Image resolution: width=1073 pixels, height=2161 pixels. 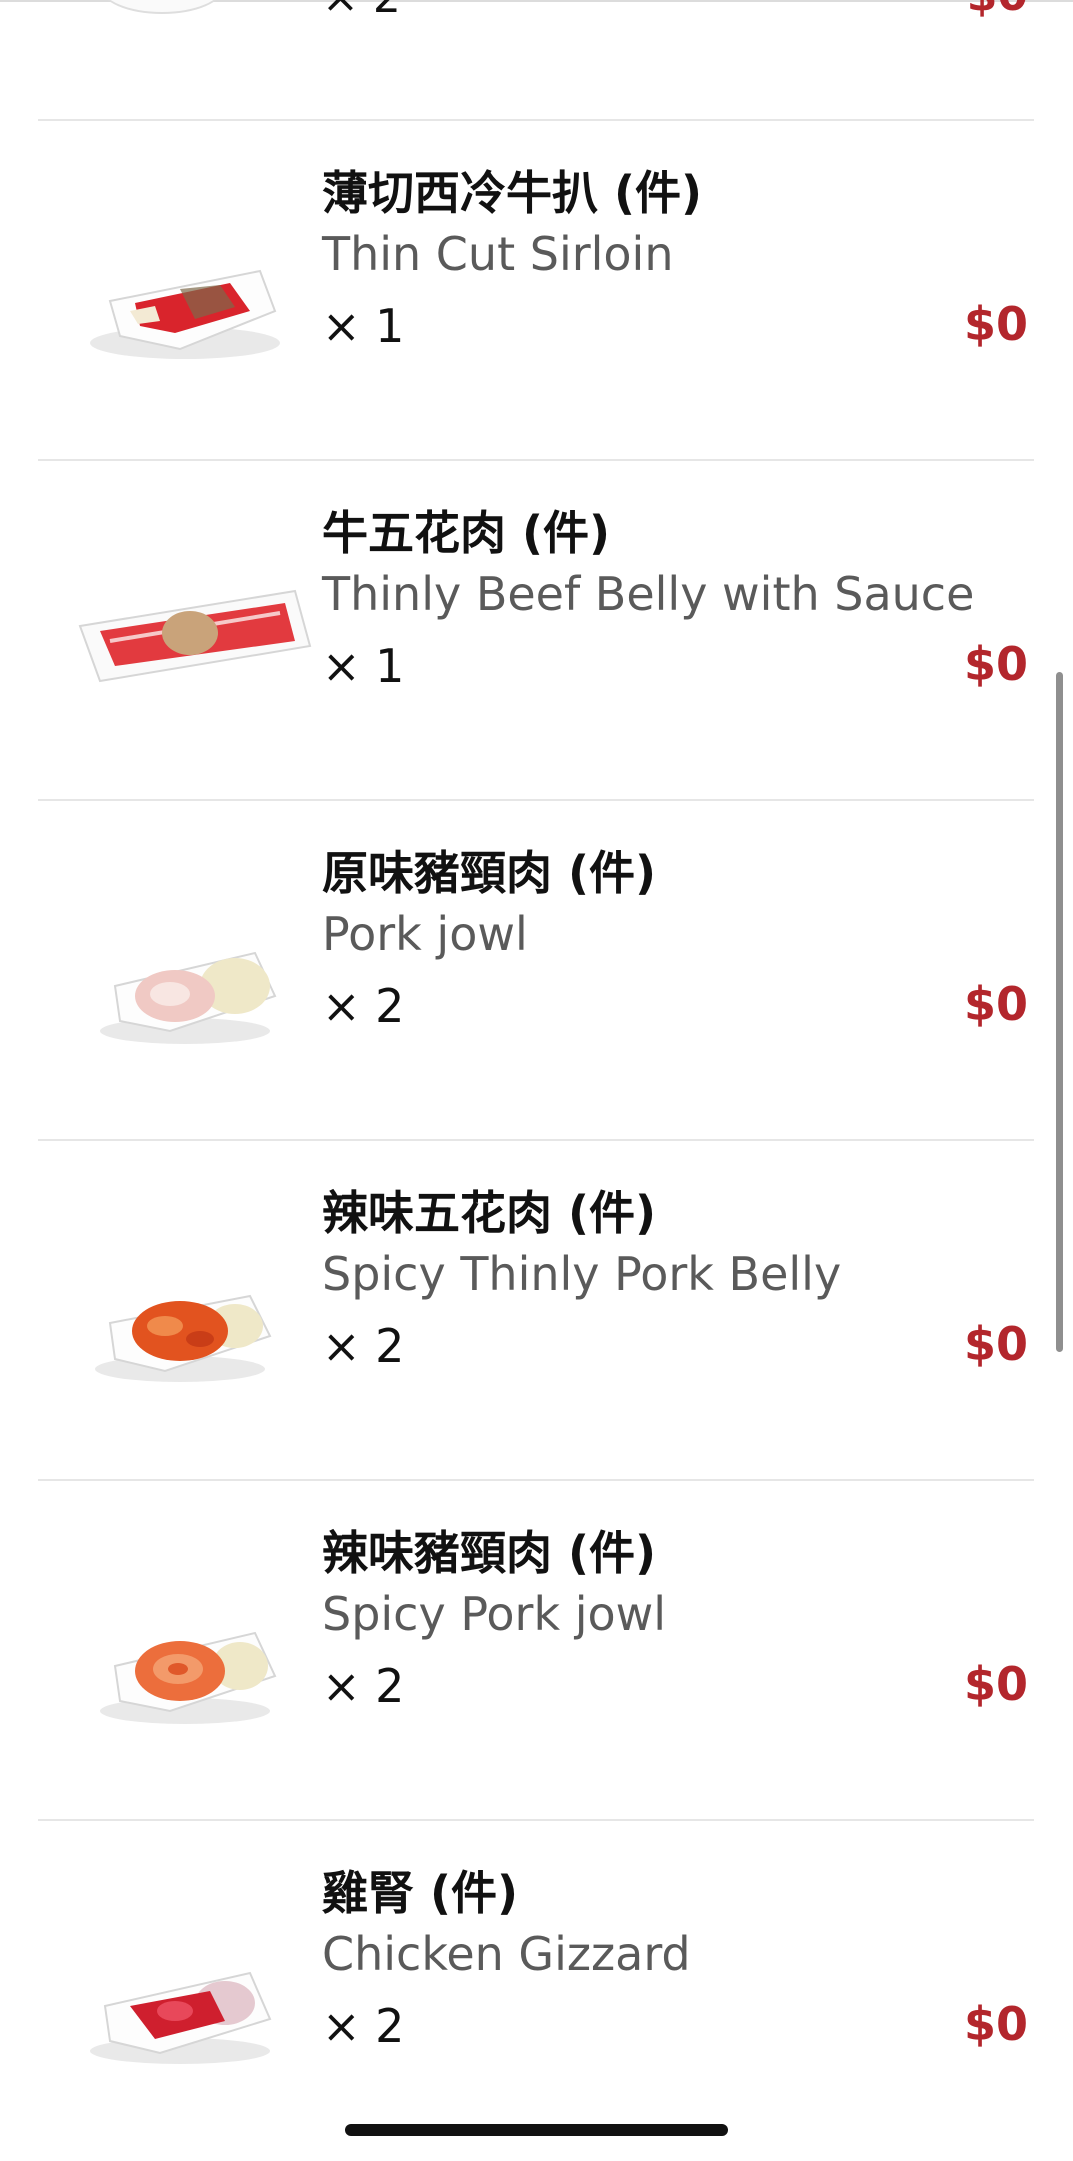 What do you see at coordinates (185, 976) in the screenshot?
I see `pork-jowl-dish-icon` at bounding box center [185, 976].